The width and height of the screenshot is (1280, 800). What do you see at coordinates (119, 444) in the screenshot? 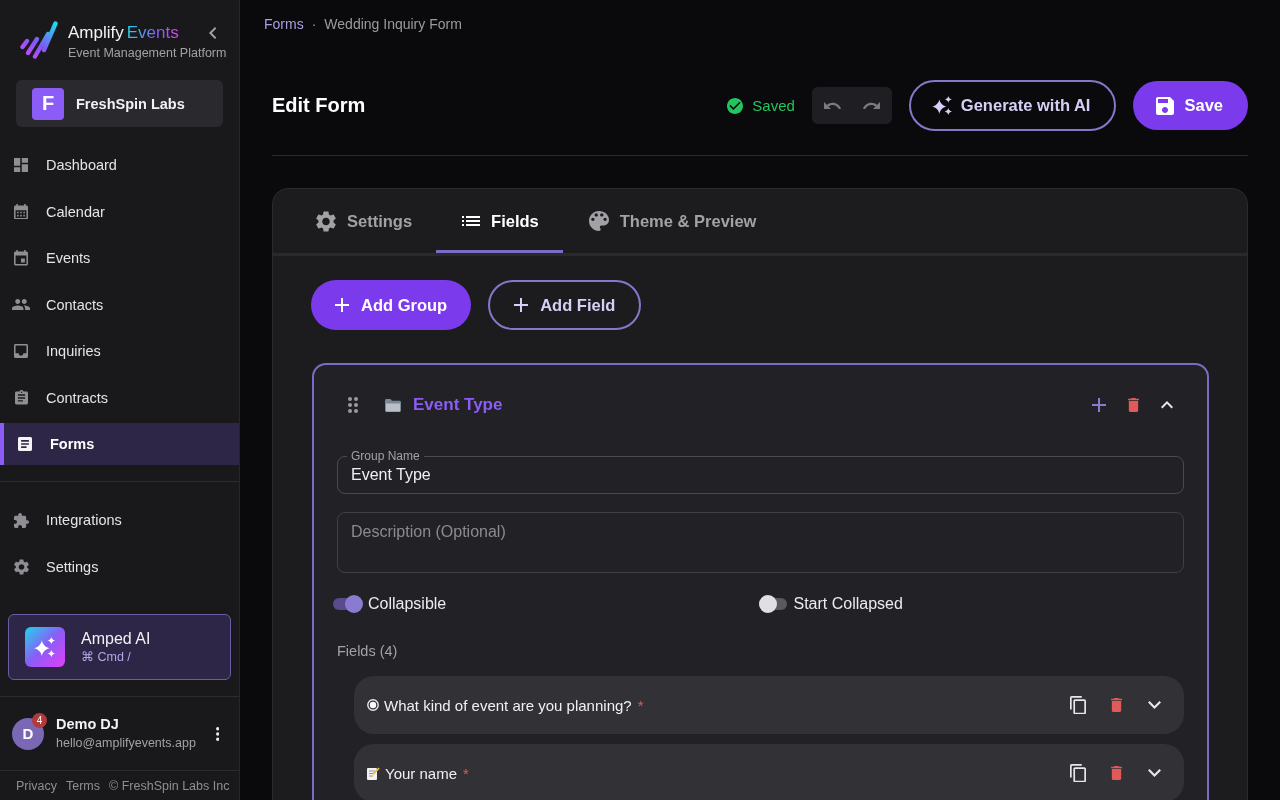
I see `nav-item: Forms` at bounding box center [119, 444].